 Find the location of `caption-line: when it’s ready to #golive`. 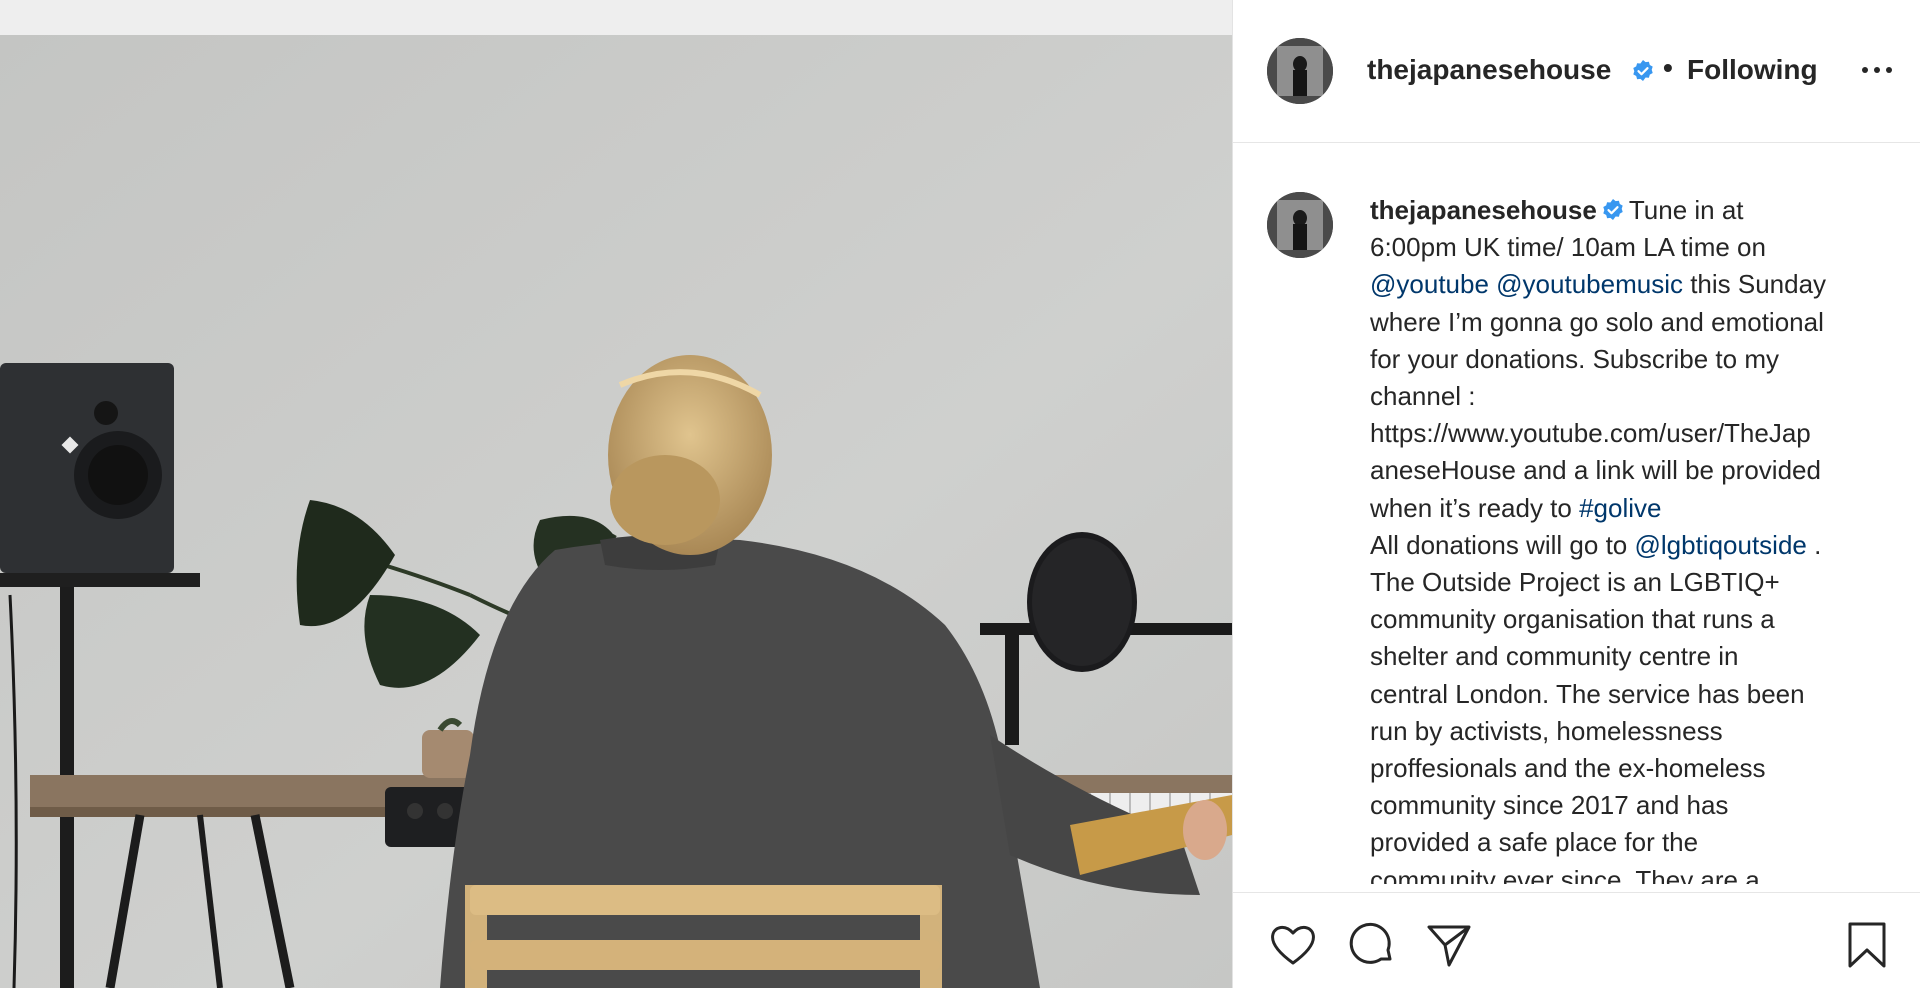

caption-line: when it’s ready to #golive is located at coordinates (1640, 508).